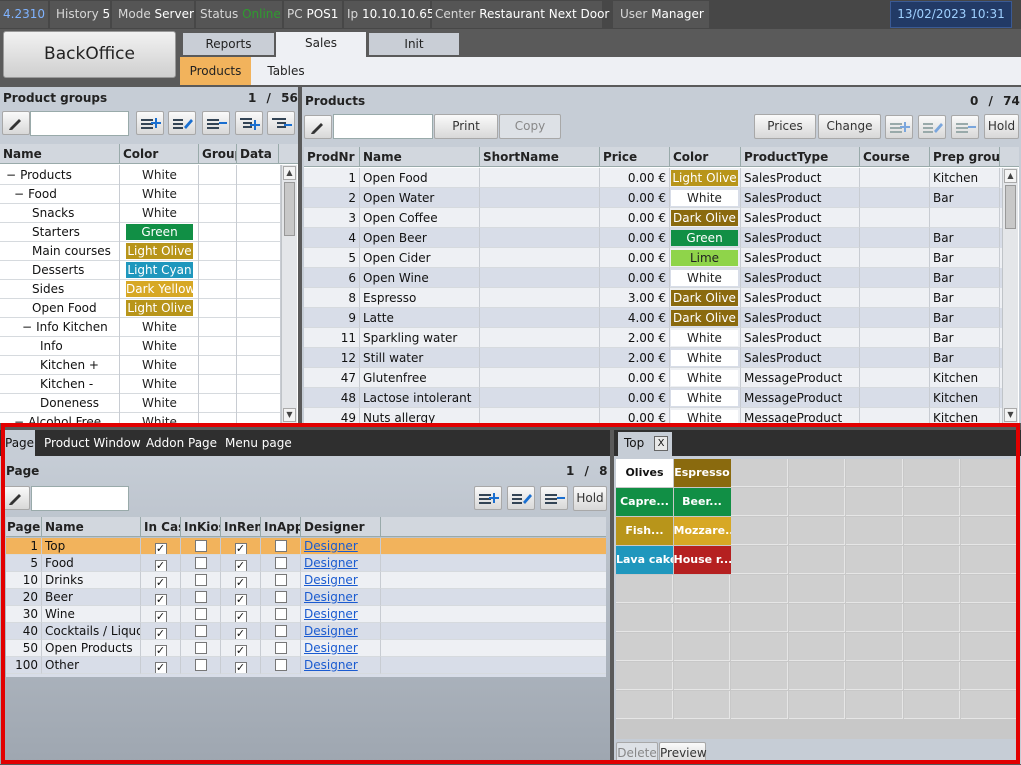 Image resolution: width=1021 pixels, height=765 pixels. Describe the element at coordinates (20, 443) in the screenshot. I see `tab-page: Page` at that location.